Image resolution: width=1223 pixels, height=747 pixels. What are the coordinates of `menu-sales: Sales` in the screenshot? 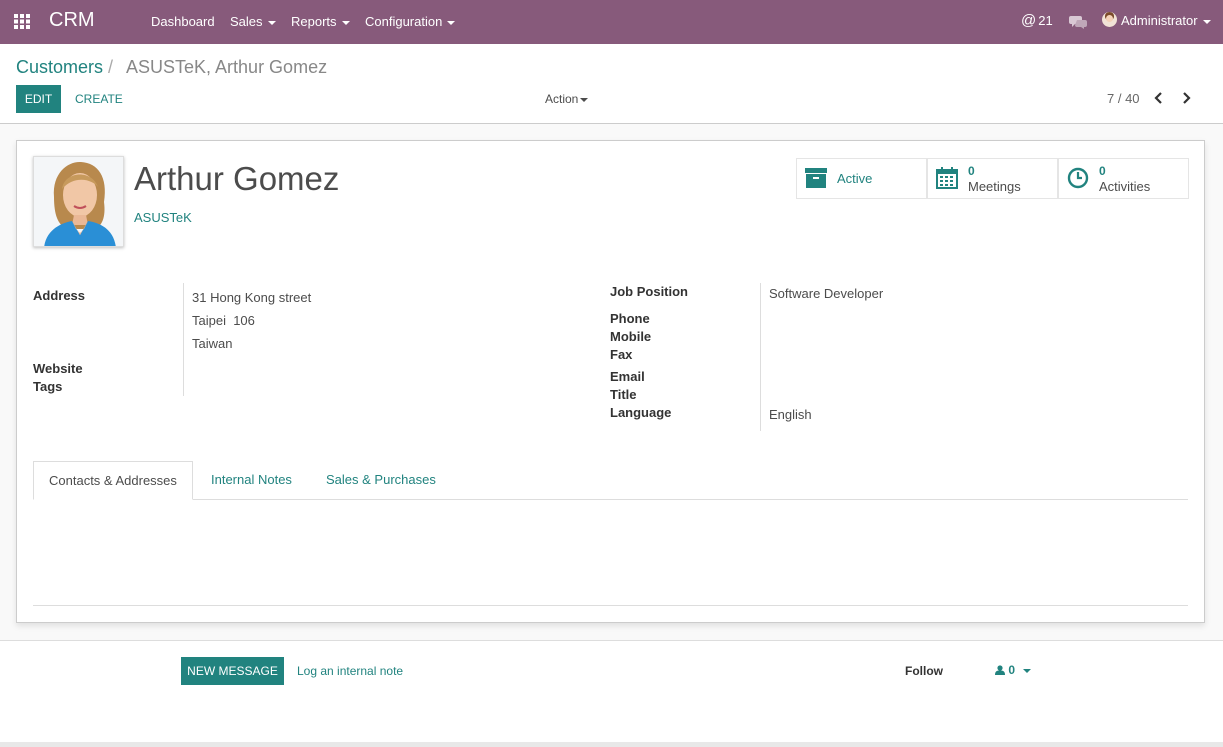 It's located at (253, 21).